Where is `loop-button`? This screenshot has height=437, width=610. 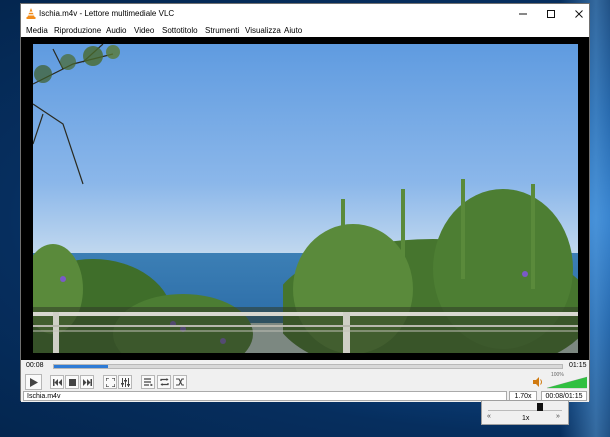 loop-button is located at coordinates (164, 382).